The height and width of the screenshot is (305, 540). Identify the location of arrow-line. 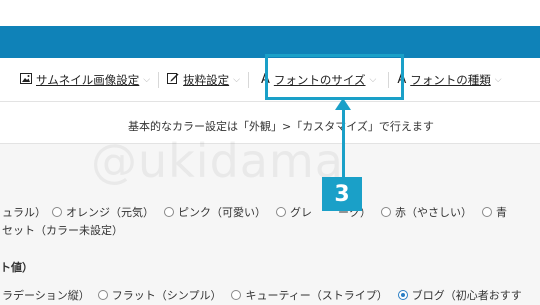
(343, 143).